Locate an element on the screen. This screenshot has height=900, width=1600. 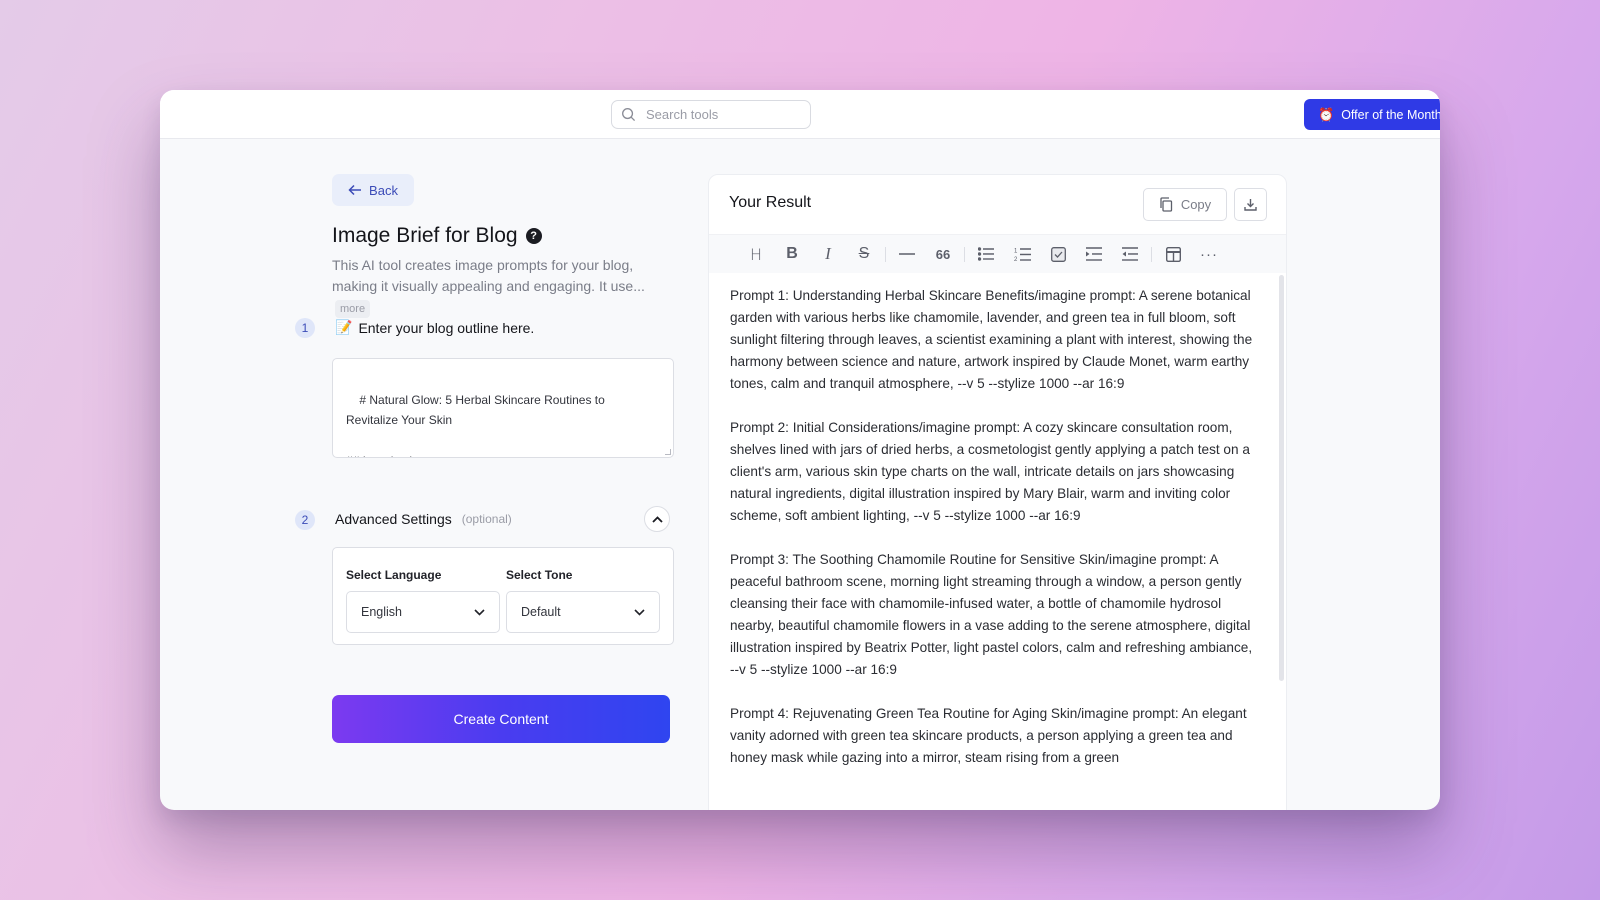
advanced-settings-label: Advanced Settings is located at coordinates (393, 519).